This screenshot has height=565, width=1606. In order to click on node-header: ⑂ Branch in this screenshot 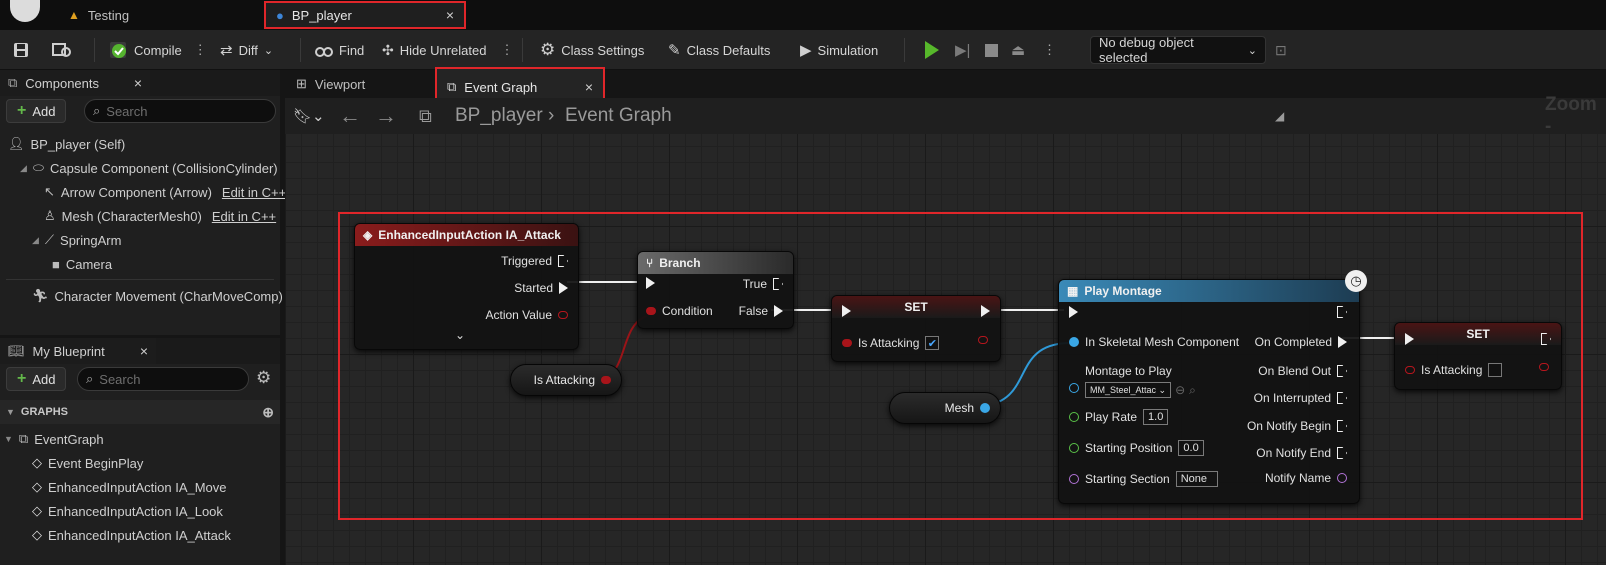, I will do `click(715, 263)`.